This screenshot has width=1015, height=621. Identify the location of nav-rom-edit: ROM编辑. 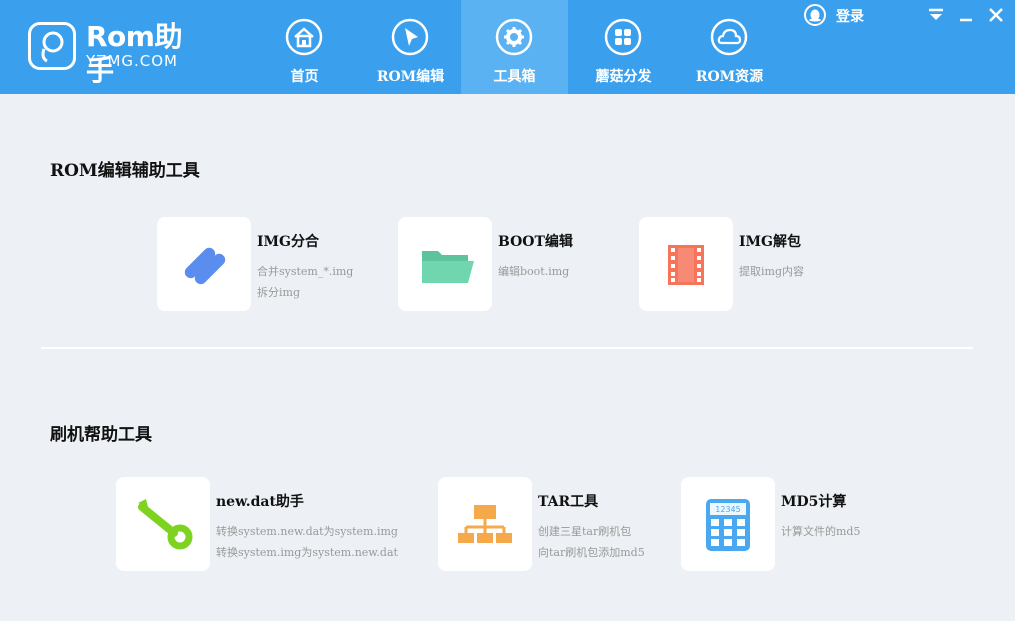
(410, 47).